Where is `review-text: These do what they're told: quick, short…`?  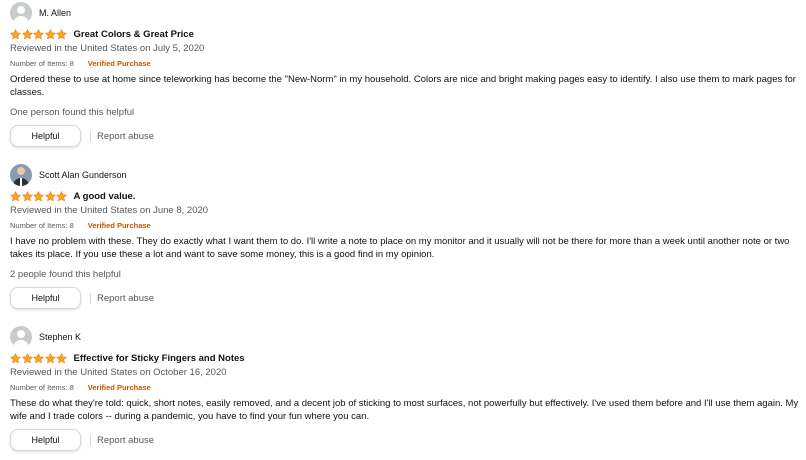 review-text: These do what they're told: quick, short… is located at coordinates (404, 410).